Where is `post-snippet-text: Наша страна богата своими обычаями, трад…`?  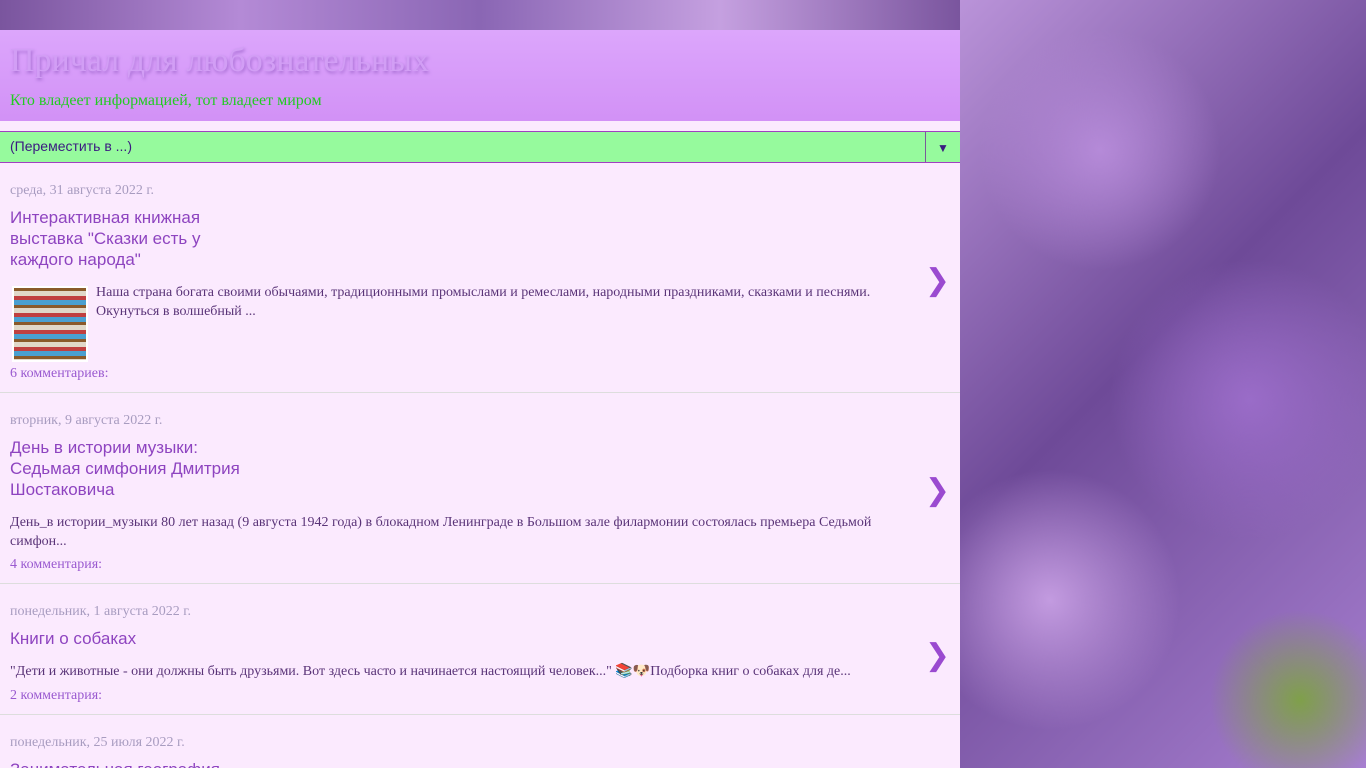
post-snippet-text: Наша страна богата своими обычаями, трад… is located at coordinates (483, 302).